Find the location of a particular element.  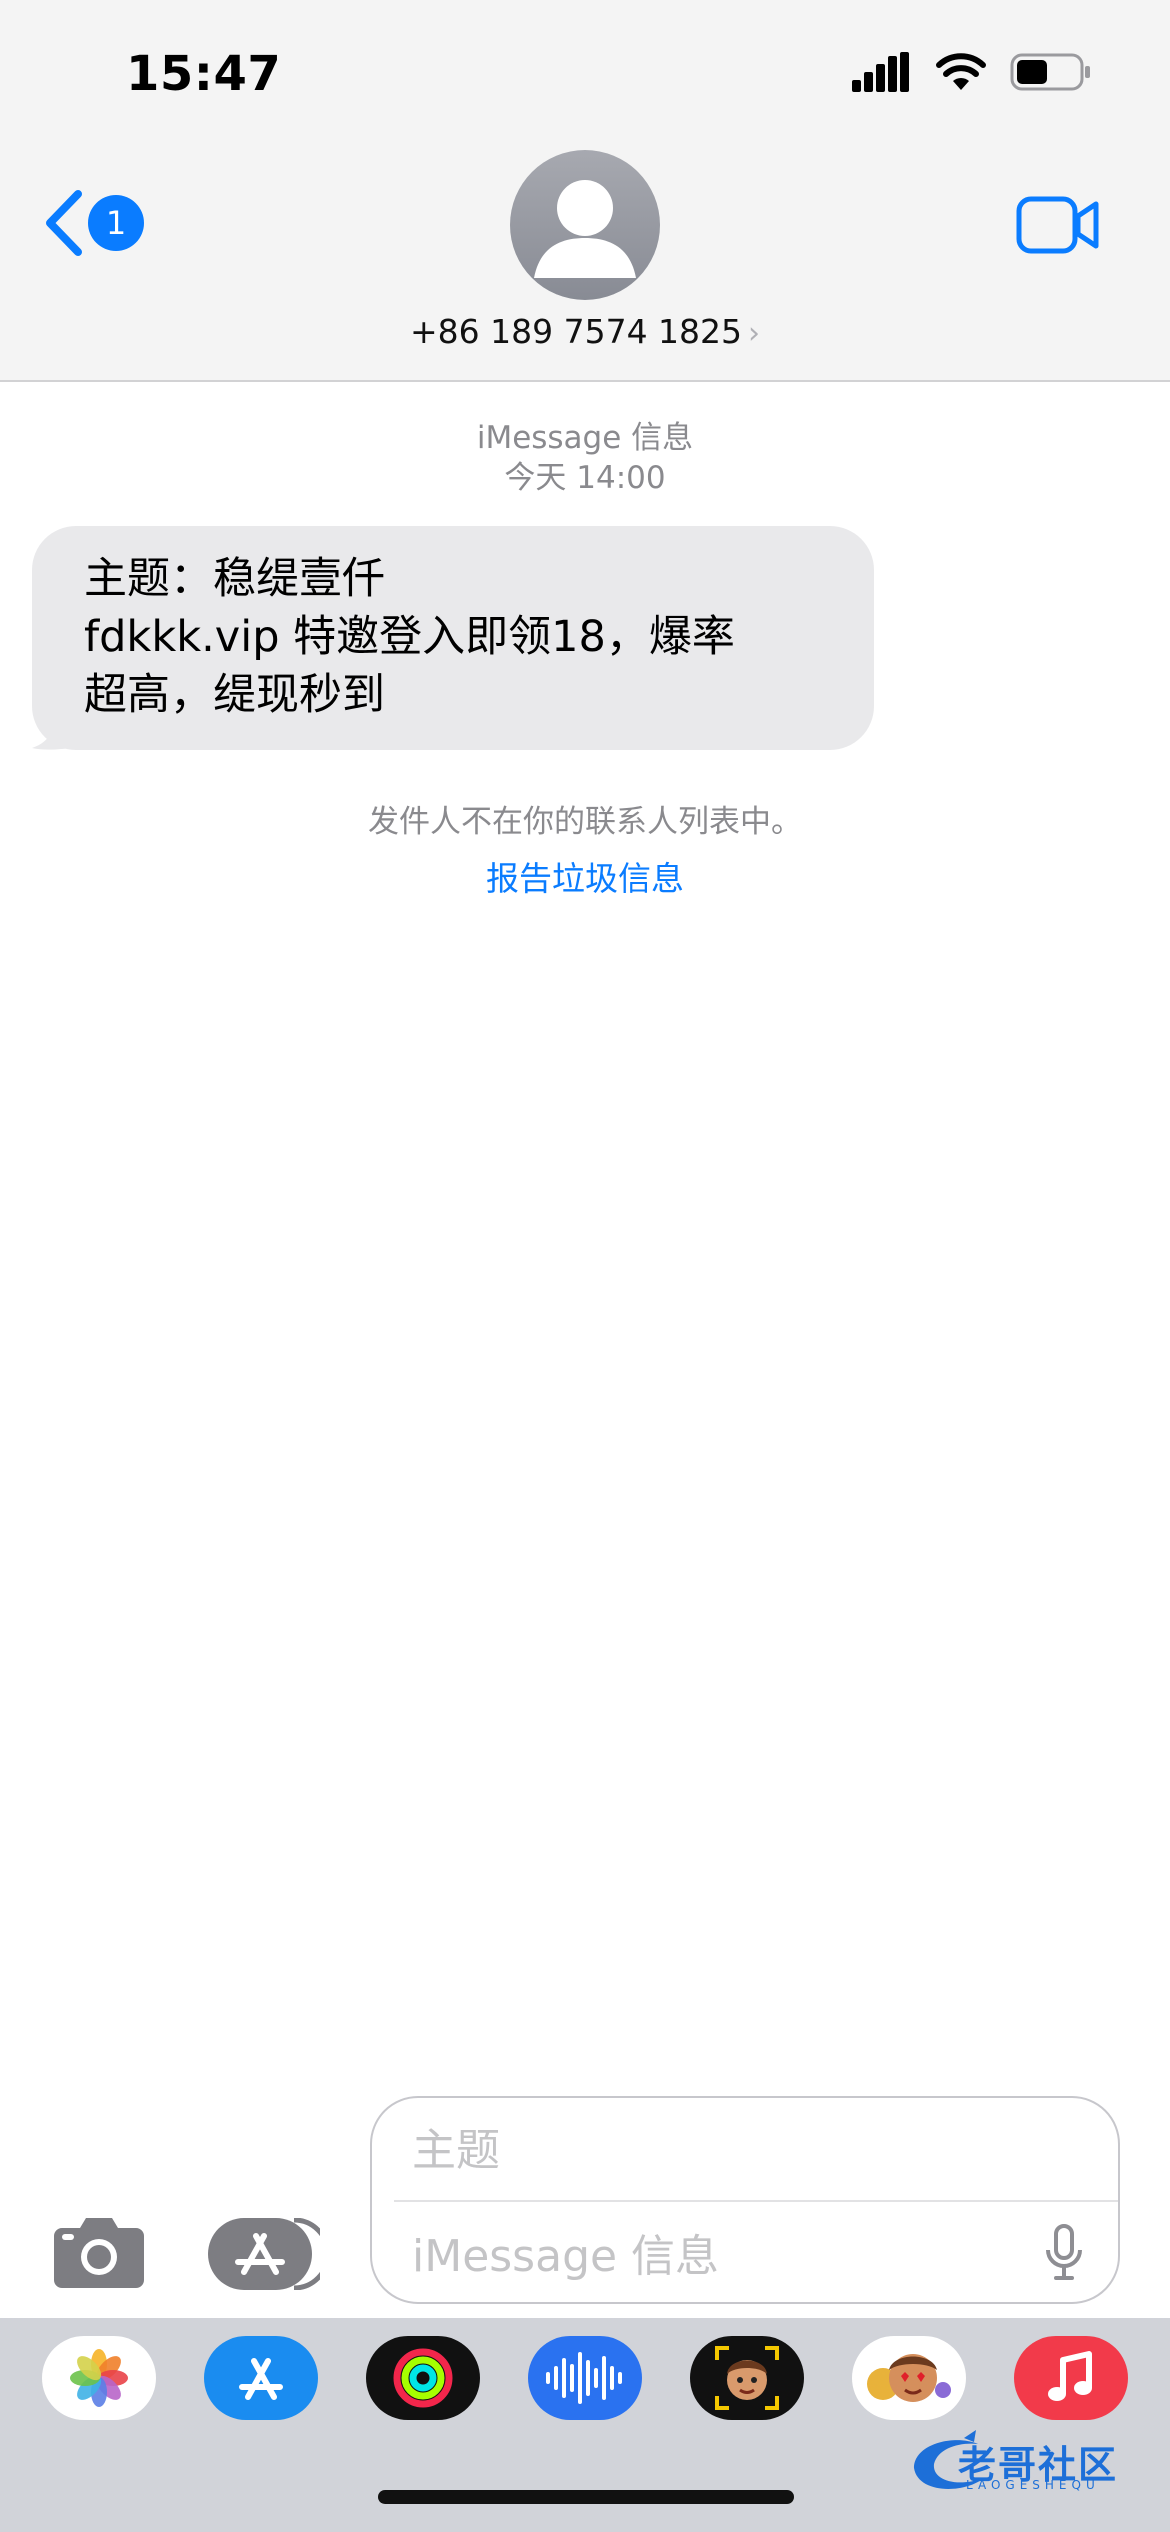

microphone-icon is located at coordinates (1064, 2252).